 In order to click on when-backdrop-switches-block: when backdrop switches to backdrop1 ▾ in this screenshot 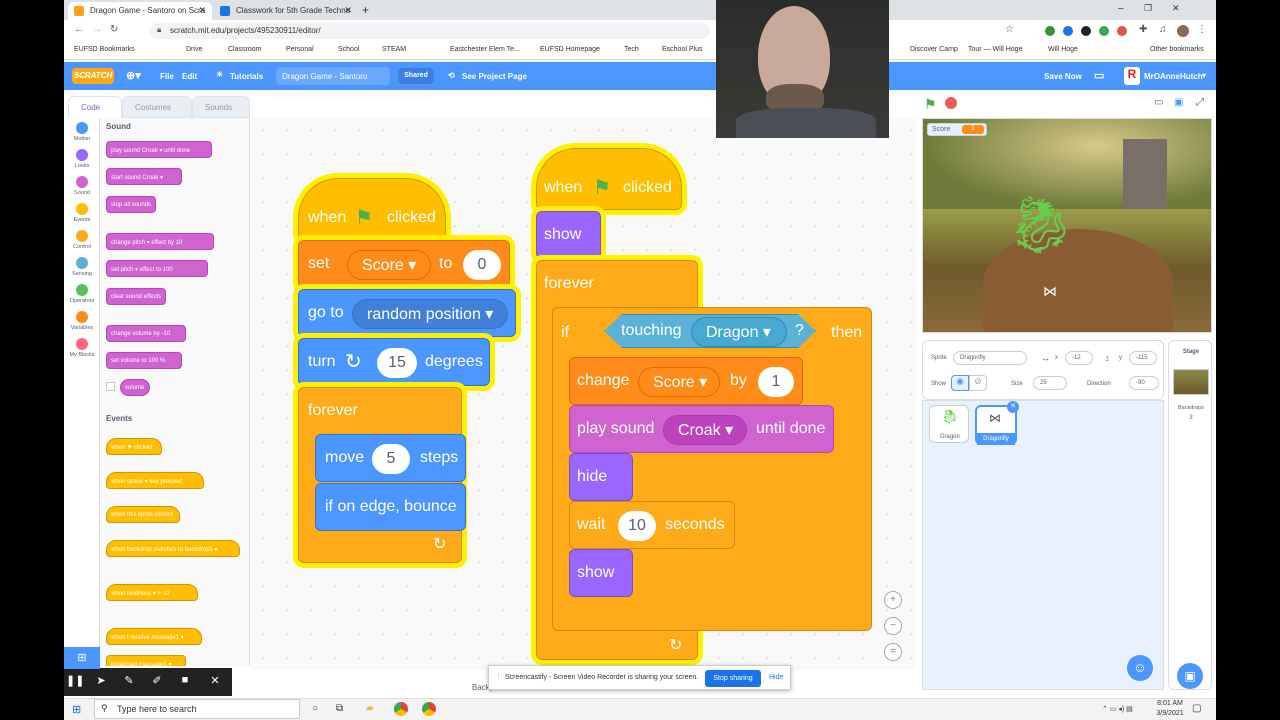, I will do `click(173, 548)`.